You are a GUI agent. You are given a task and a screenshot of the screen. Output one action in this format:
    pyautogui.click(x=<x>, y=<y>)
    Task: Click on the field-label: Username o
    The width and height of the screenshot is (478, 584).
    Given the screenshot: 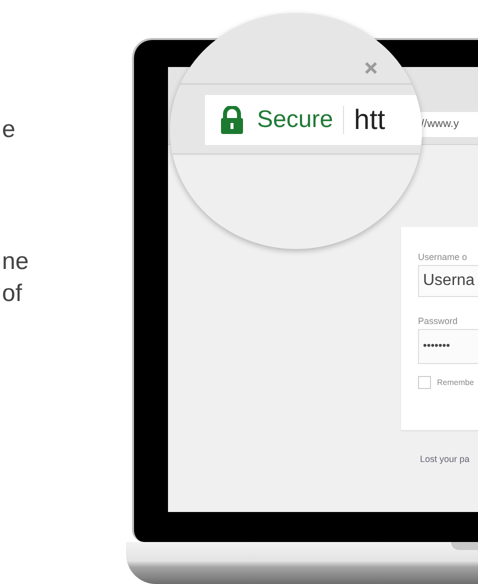 What is the action you would take?
    pyautogui.click(x=443, y=257)
    